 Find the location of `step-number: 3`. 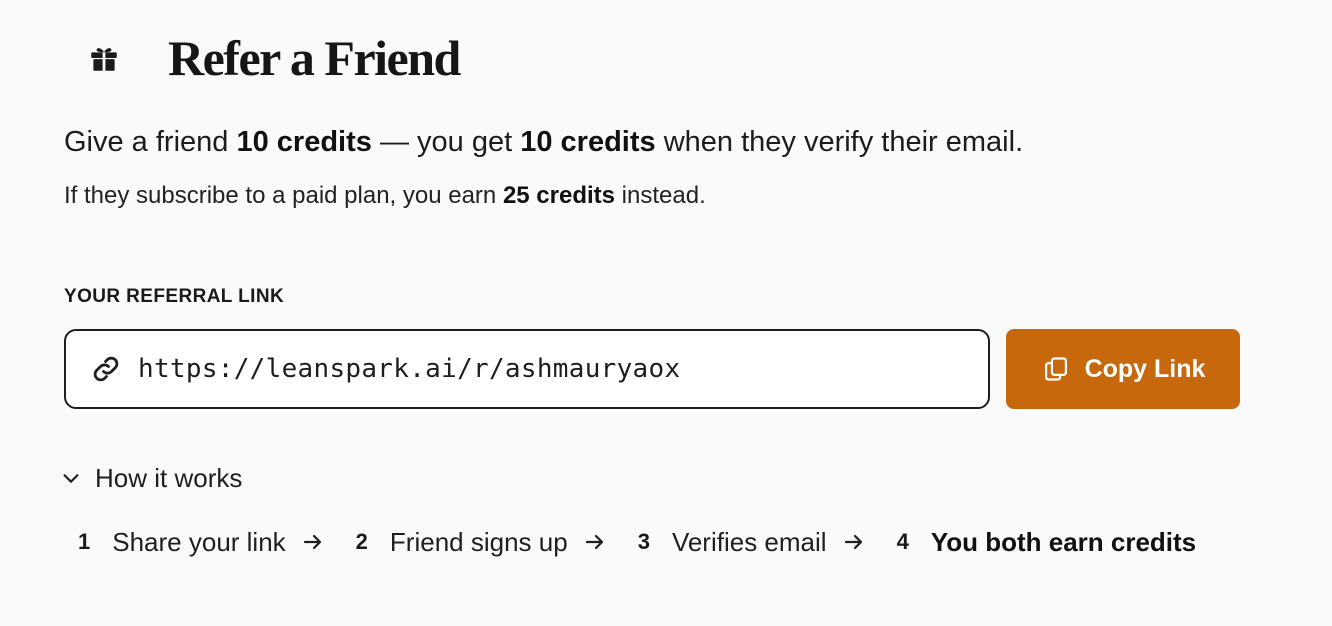

step-number: 3 is located at coordinates (643, 541).